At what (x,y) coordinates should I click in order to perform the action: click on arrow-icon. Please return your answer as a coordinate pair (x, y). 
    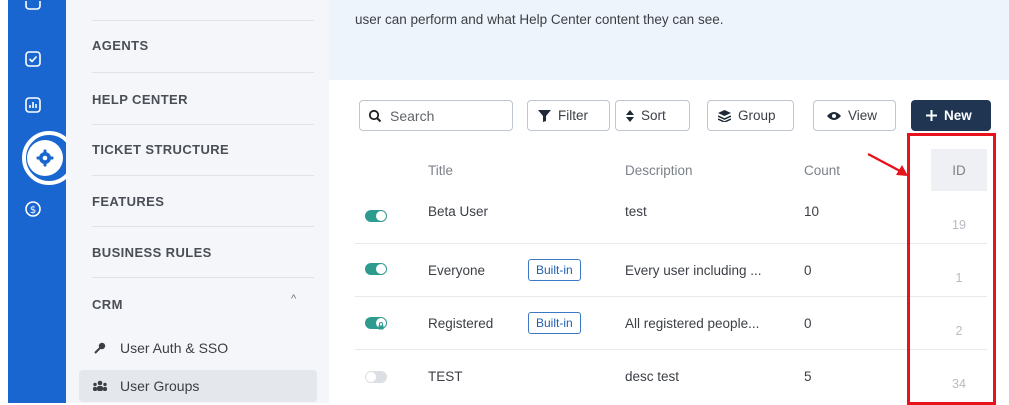
    Looking at the image, I should click on (887, 164).